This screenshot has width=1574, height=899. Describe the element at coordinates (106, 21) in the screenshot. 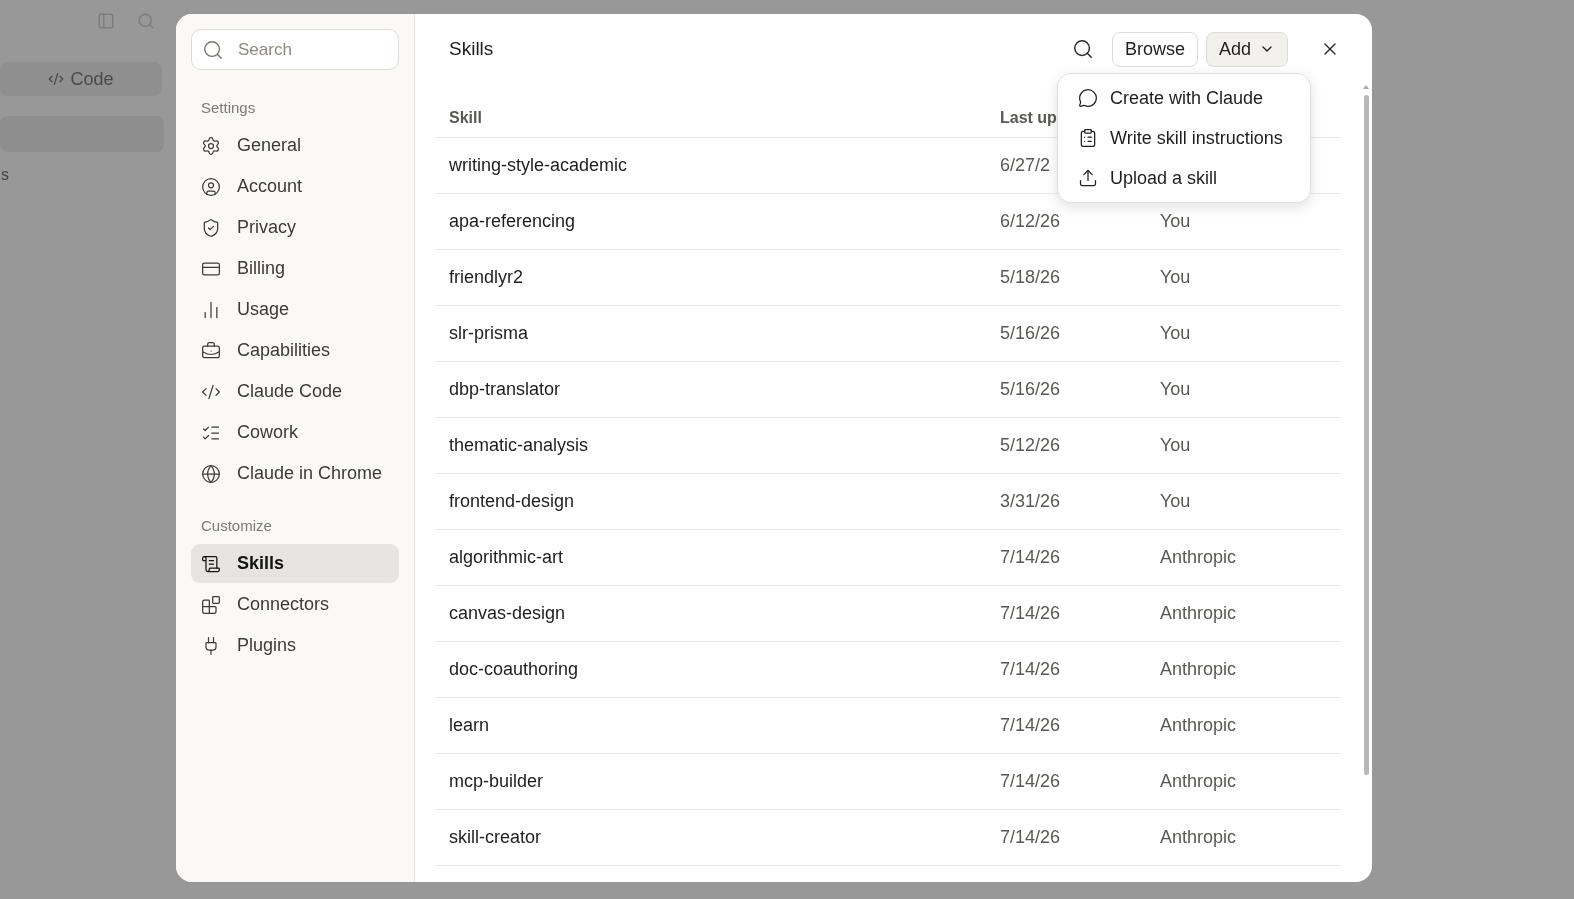

I see `panel-icon` at that location.